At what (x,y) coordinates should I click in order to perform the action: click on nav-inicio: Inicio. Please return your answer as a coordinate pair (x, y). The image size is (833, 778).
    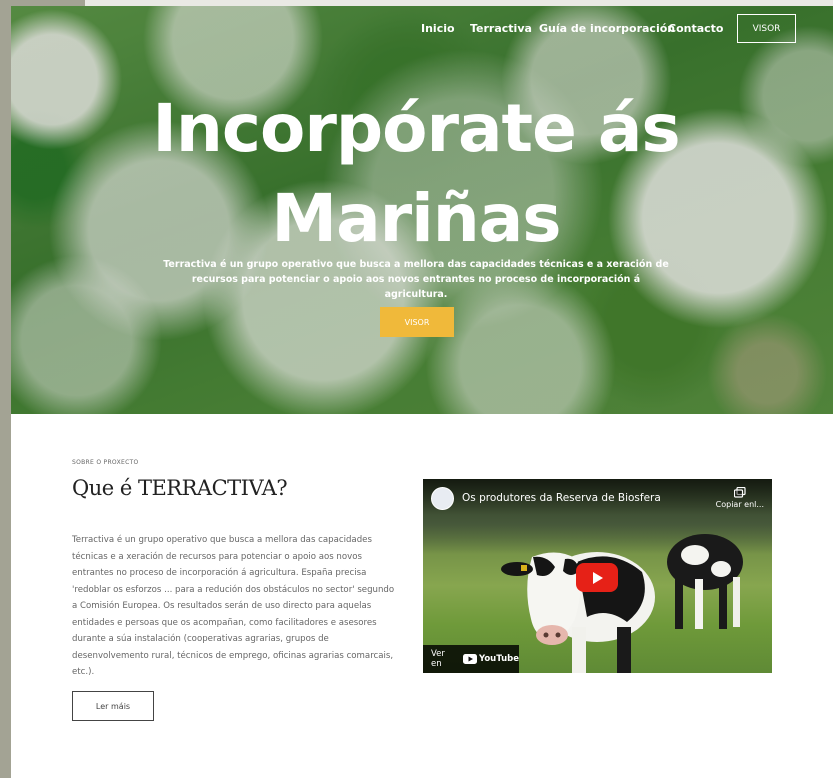
    Looking at the image, I should click on (438, 28).